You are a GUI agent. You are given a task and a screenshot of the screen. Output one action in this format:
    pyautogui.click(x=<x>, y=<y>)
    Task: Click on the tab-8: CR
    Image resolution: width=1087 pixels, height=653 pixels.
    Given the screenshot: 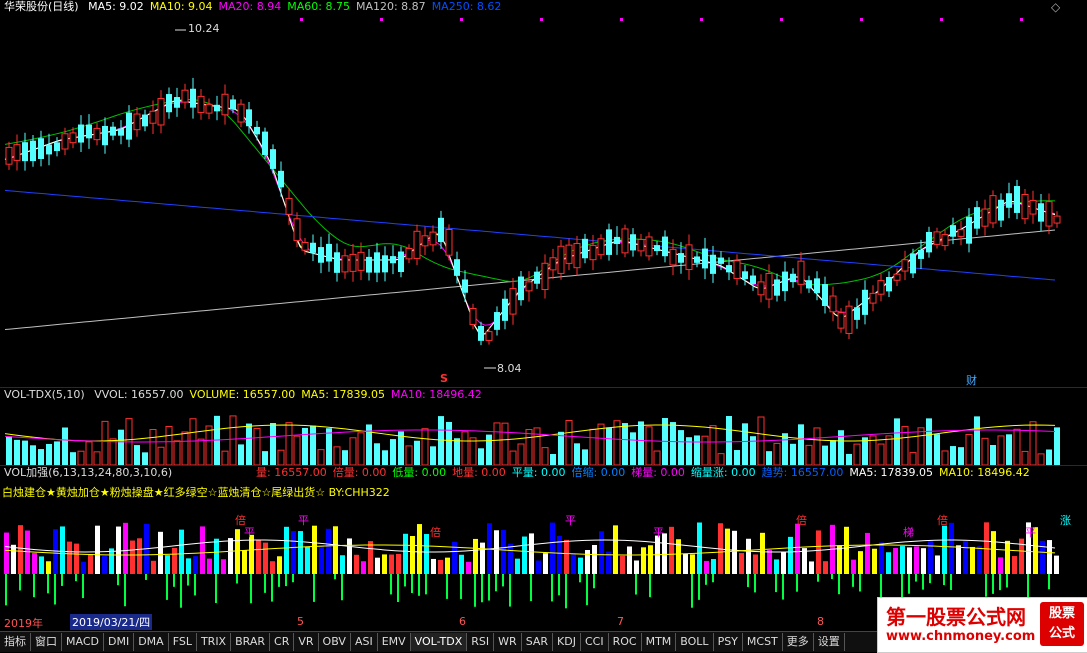 What is the action you would take?
    pyautogui.click(x=282, y=642)
    